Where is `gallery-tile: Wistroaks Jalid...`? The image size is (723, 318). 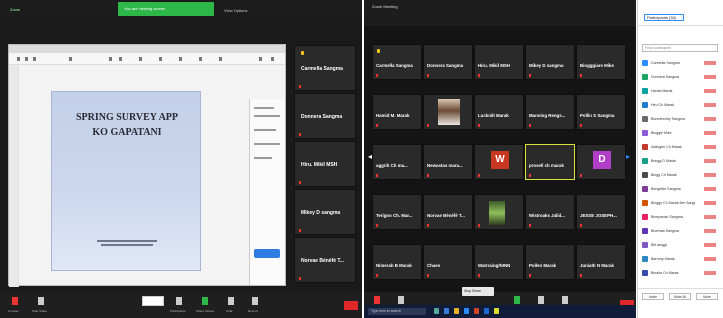
gallery-tile: Wistroaks Jalid... is located at coordinates (550, 212).